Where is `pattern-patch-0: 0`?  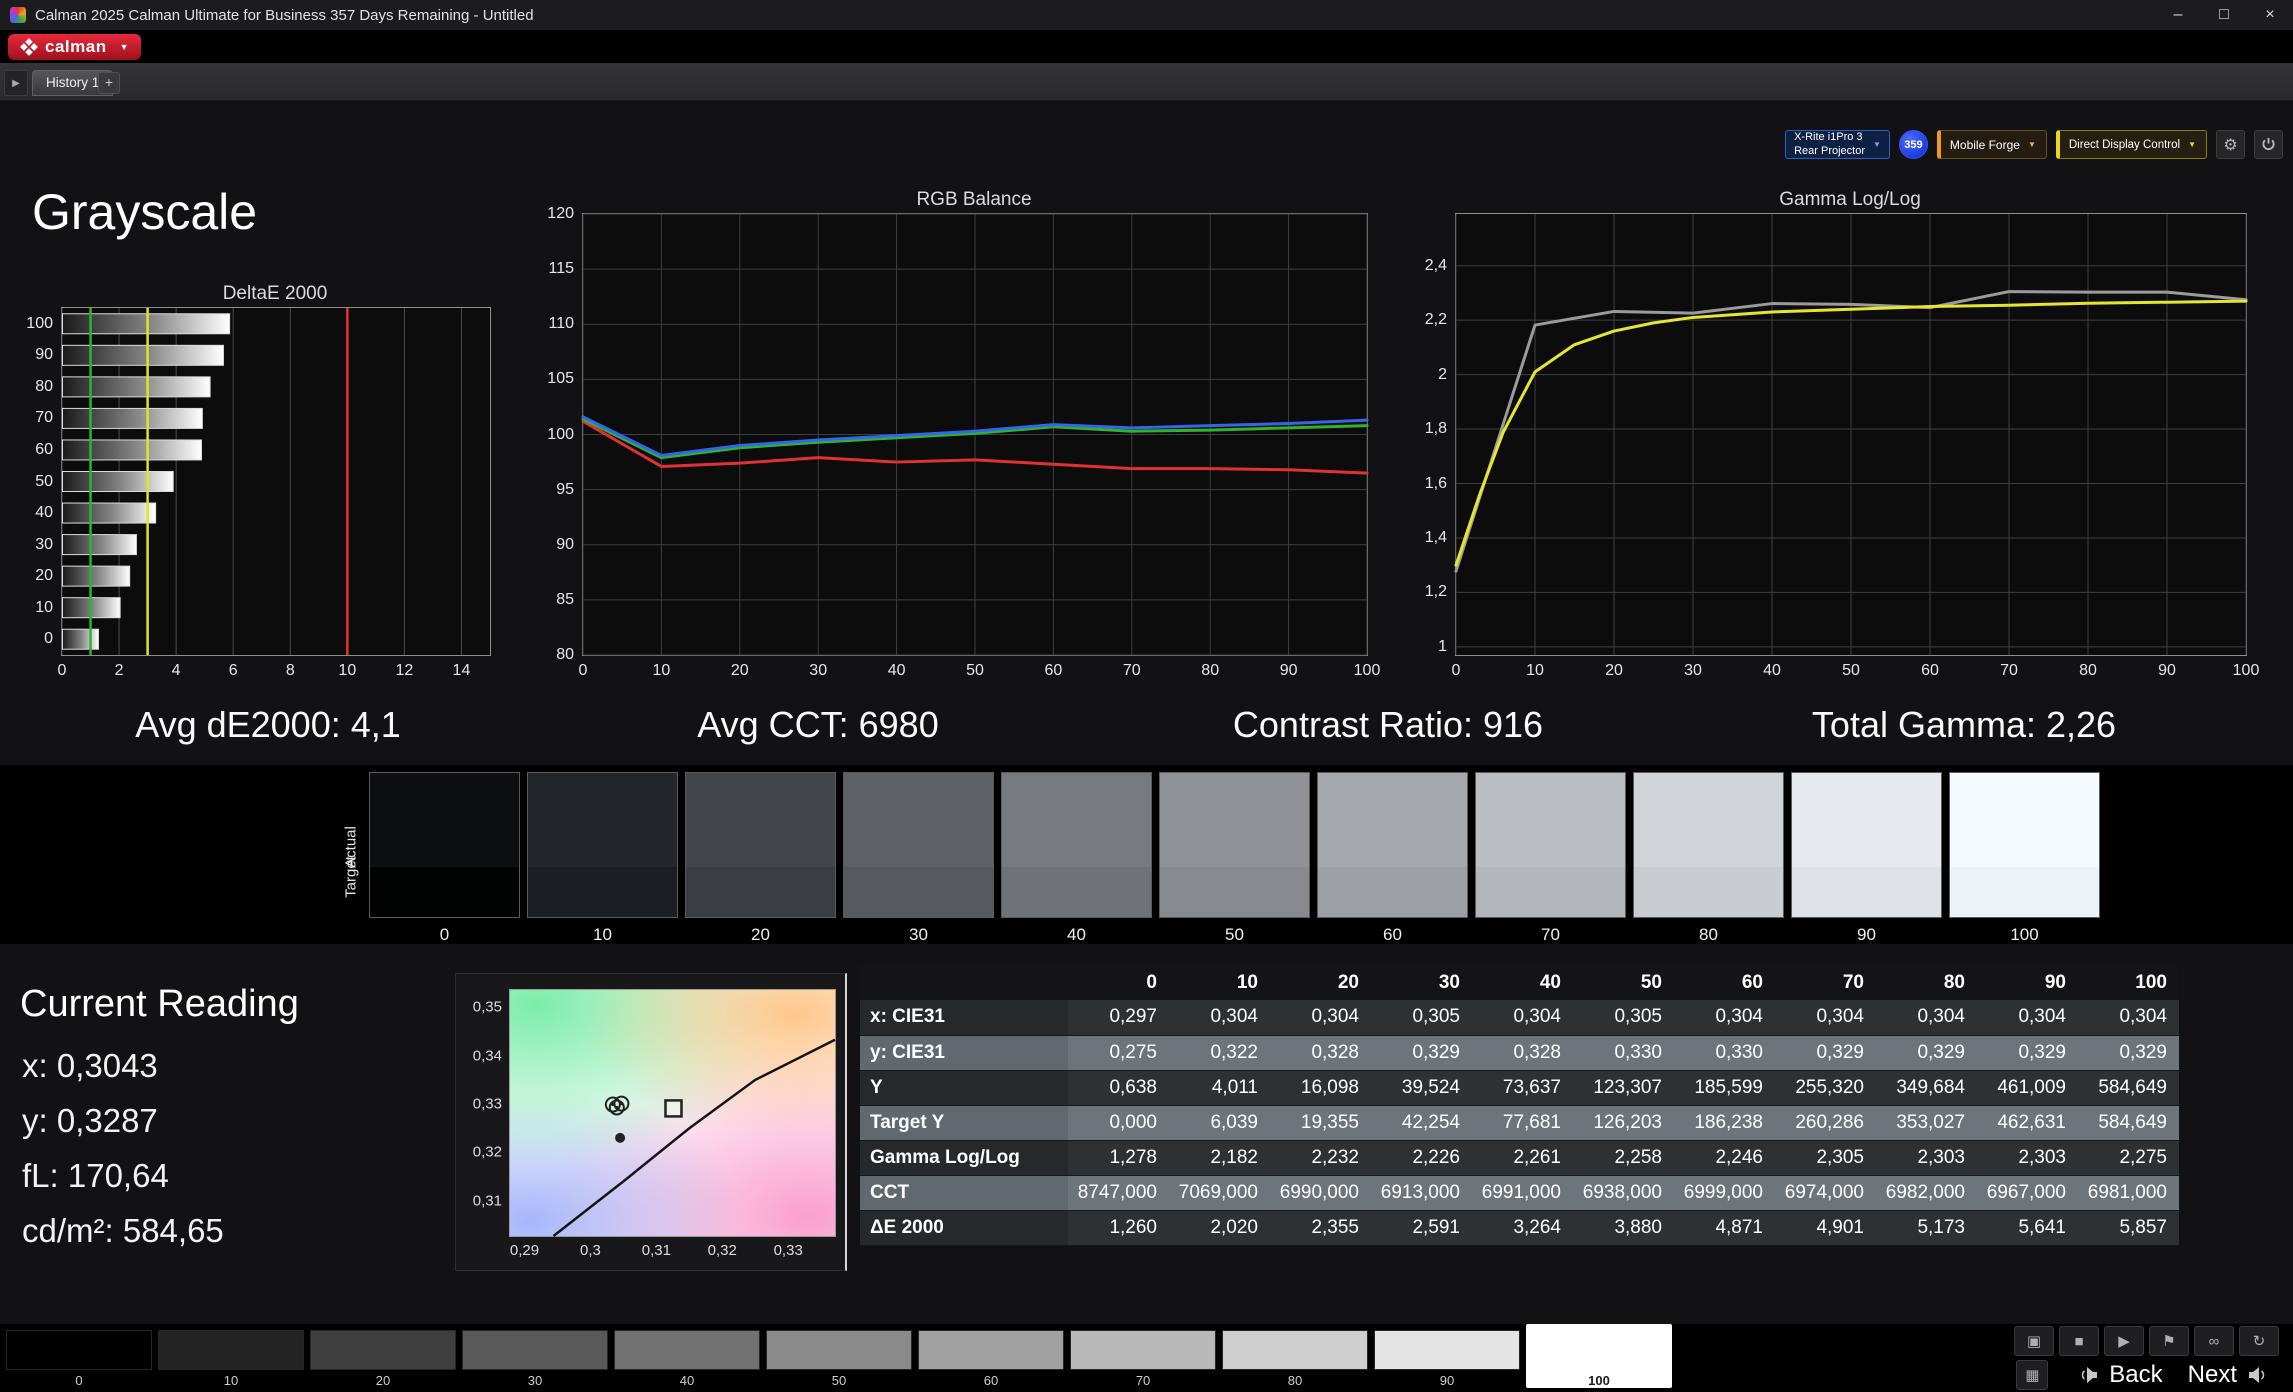
pattern-patch-0: 0 is located at coordinates (79, 1359).